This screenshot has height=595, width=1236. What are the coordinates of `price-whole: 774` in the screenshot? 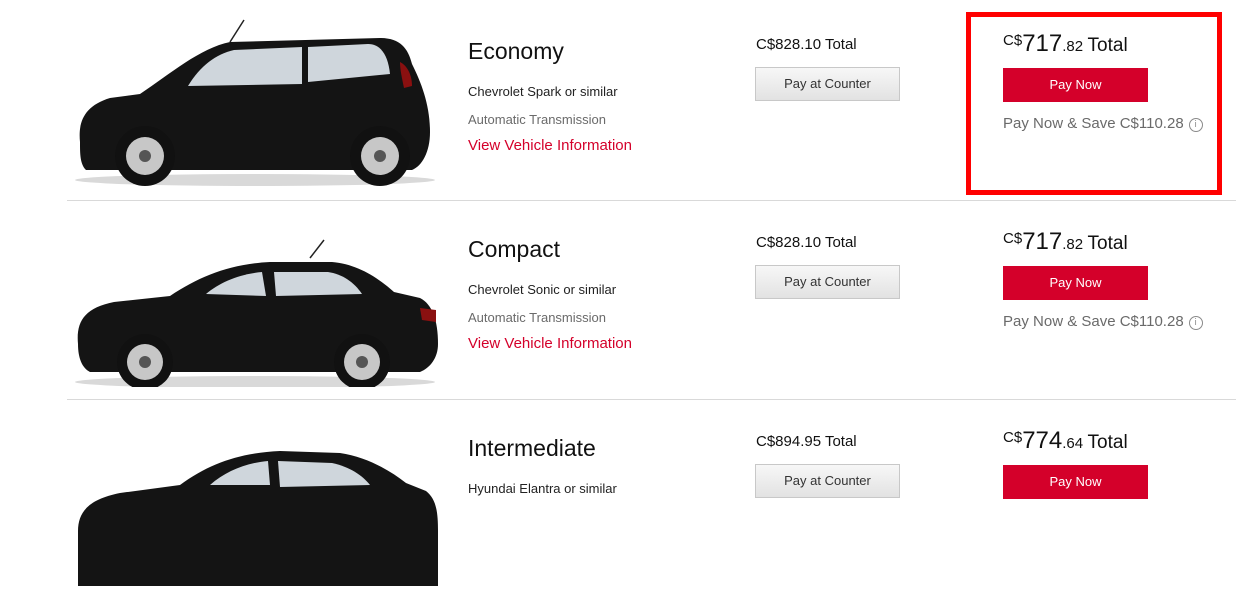 It's located at (1042, 440).